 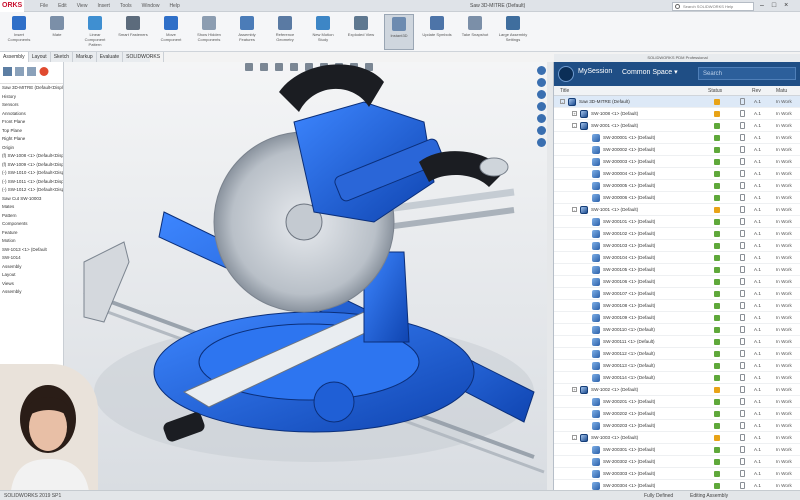 I want to click on tree-item: (f) SW-1008 <1> (Default<Disp, so click(x=31, y=156).